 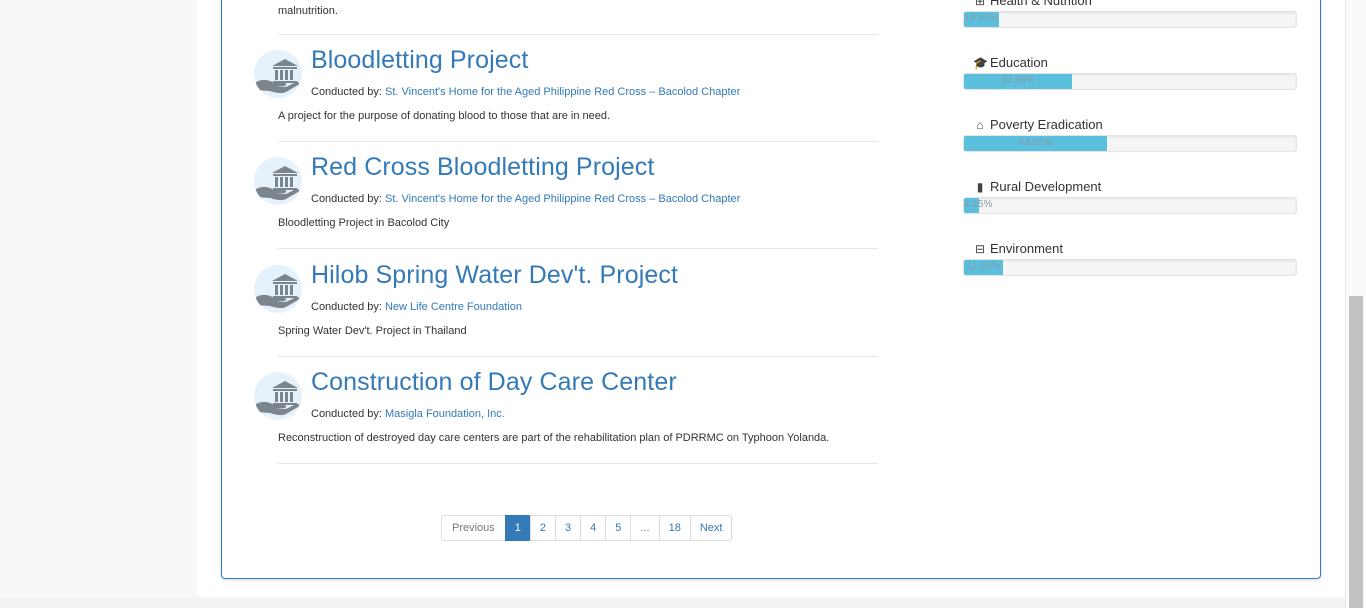 I want to click on category-label: Health & Nutrition, so click(x=1041, y=4).